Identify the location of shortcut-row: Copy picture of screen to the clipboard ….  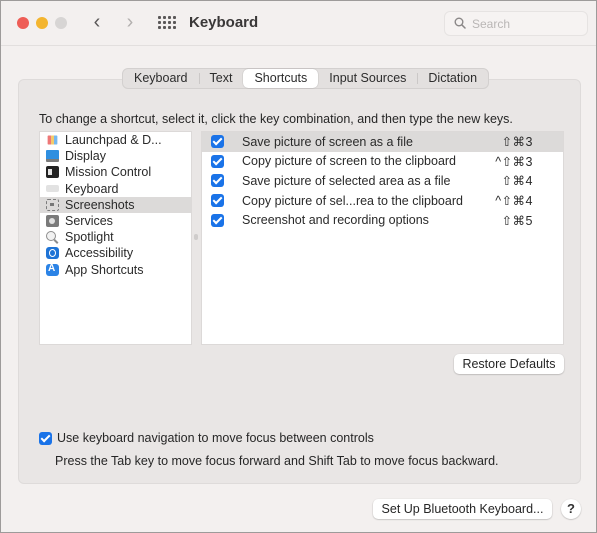
(382, 162).